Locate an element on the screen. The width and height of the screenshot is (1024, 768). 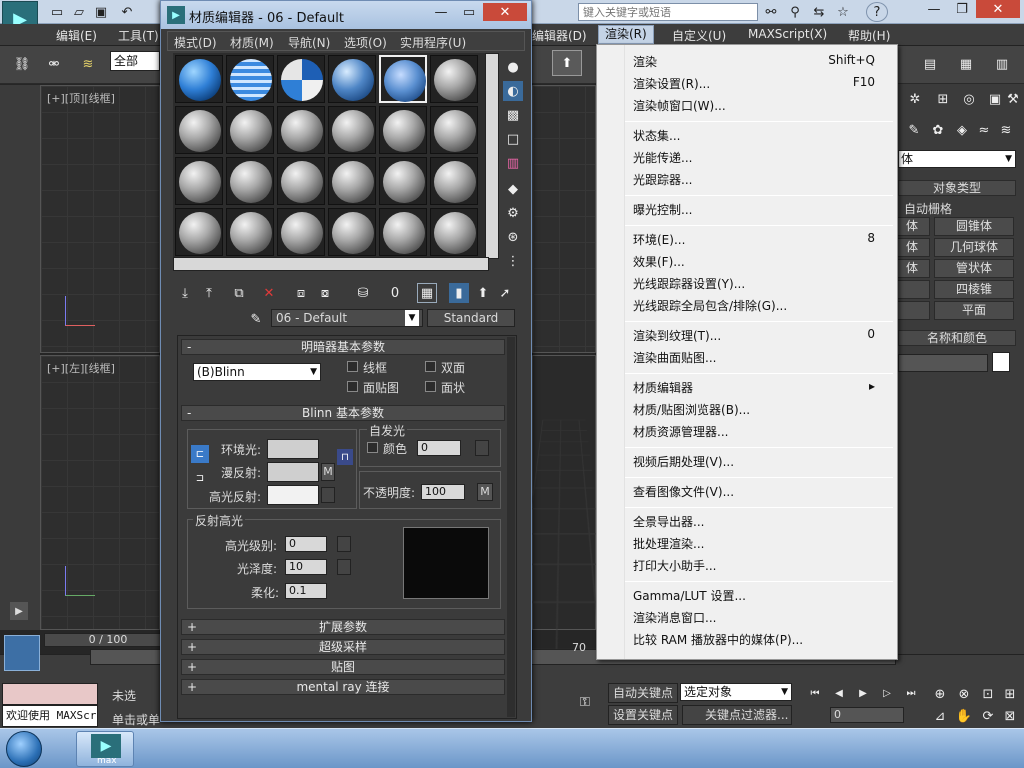
utilities-tab-icon: ⚒ is located at coordinates (1013, 99).